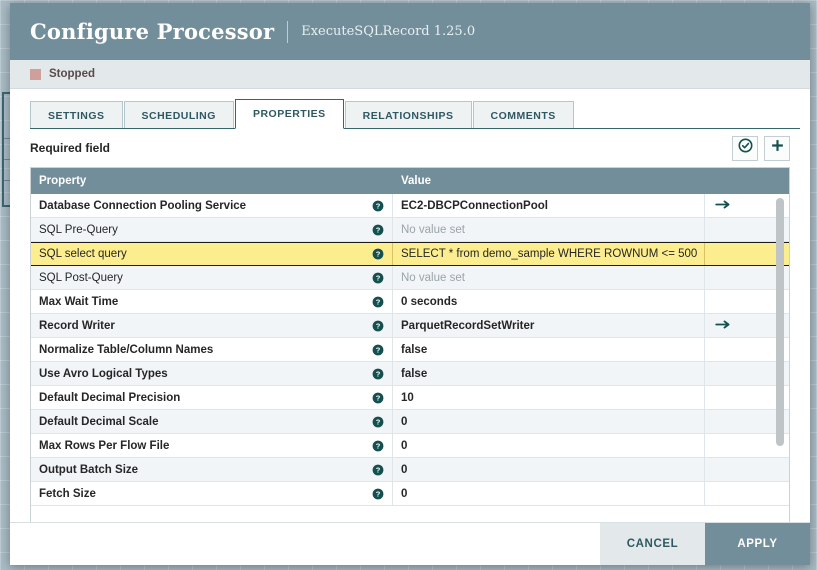 The width and height of the screenshot is (817, 570). What do you see at coordinates (76, 115) in the screenshot?
I see `tab-settings: SETTINGS` at bounding box center [76, 115].